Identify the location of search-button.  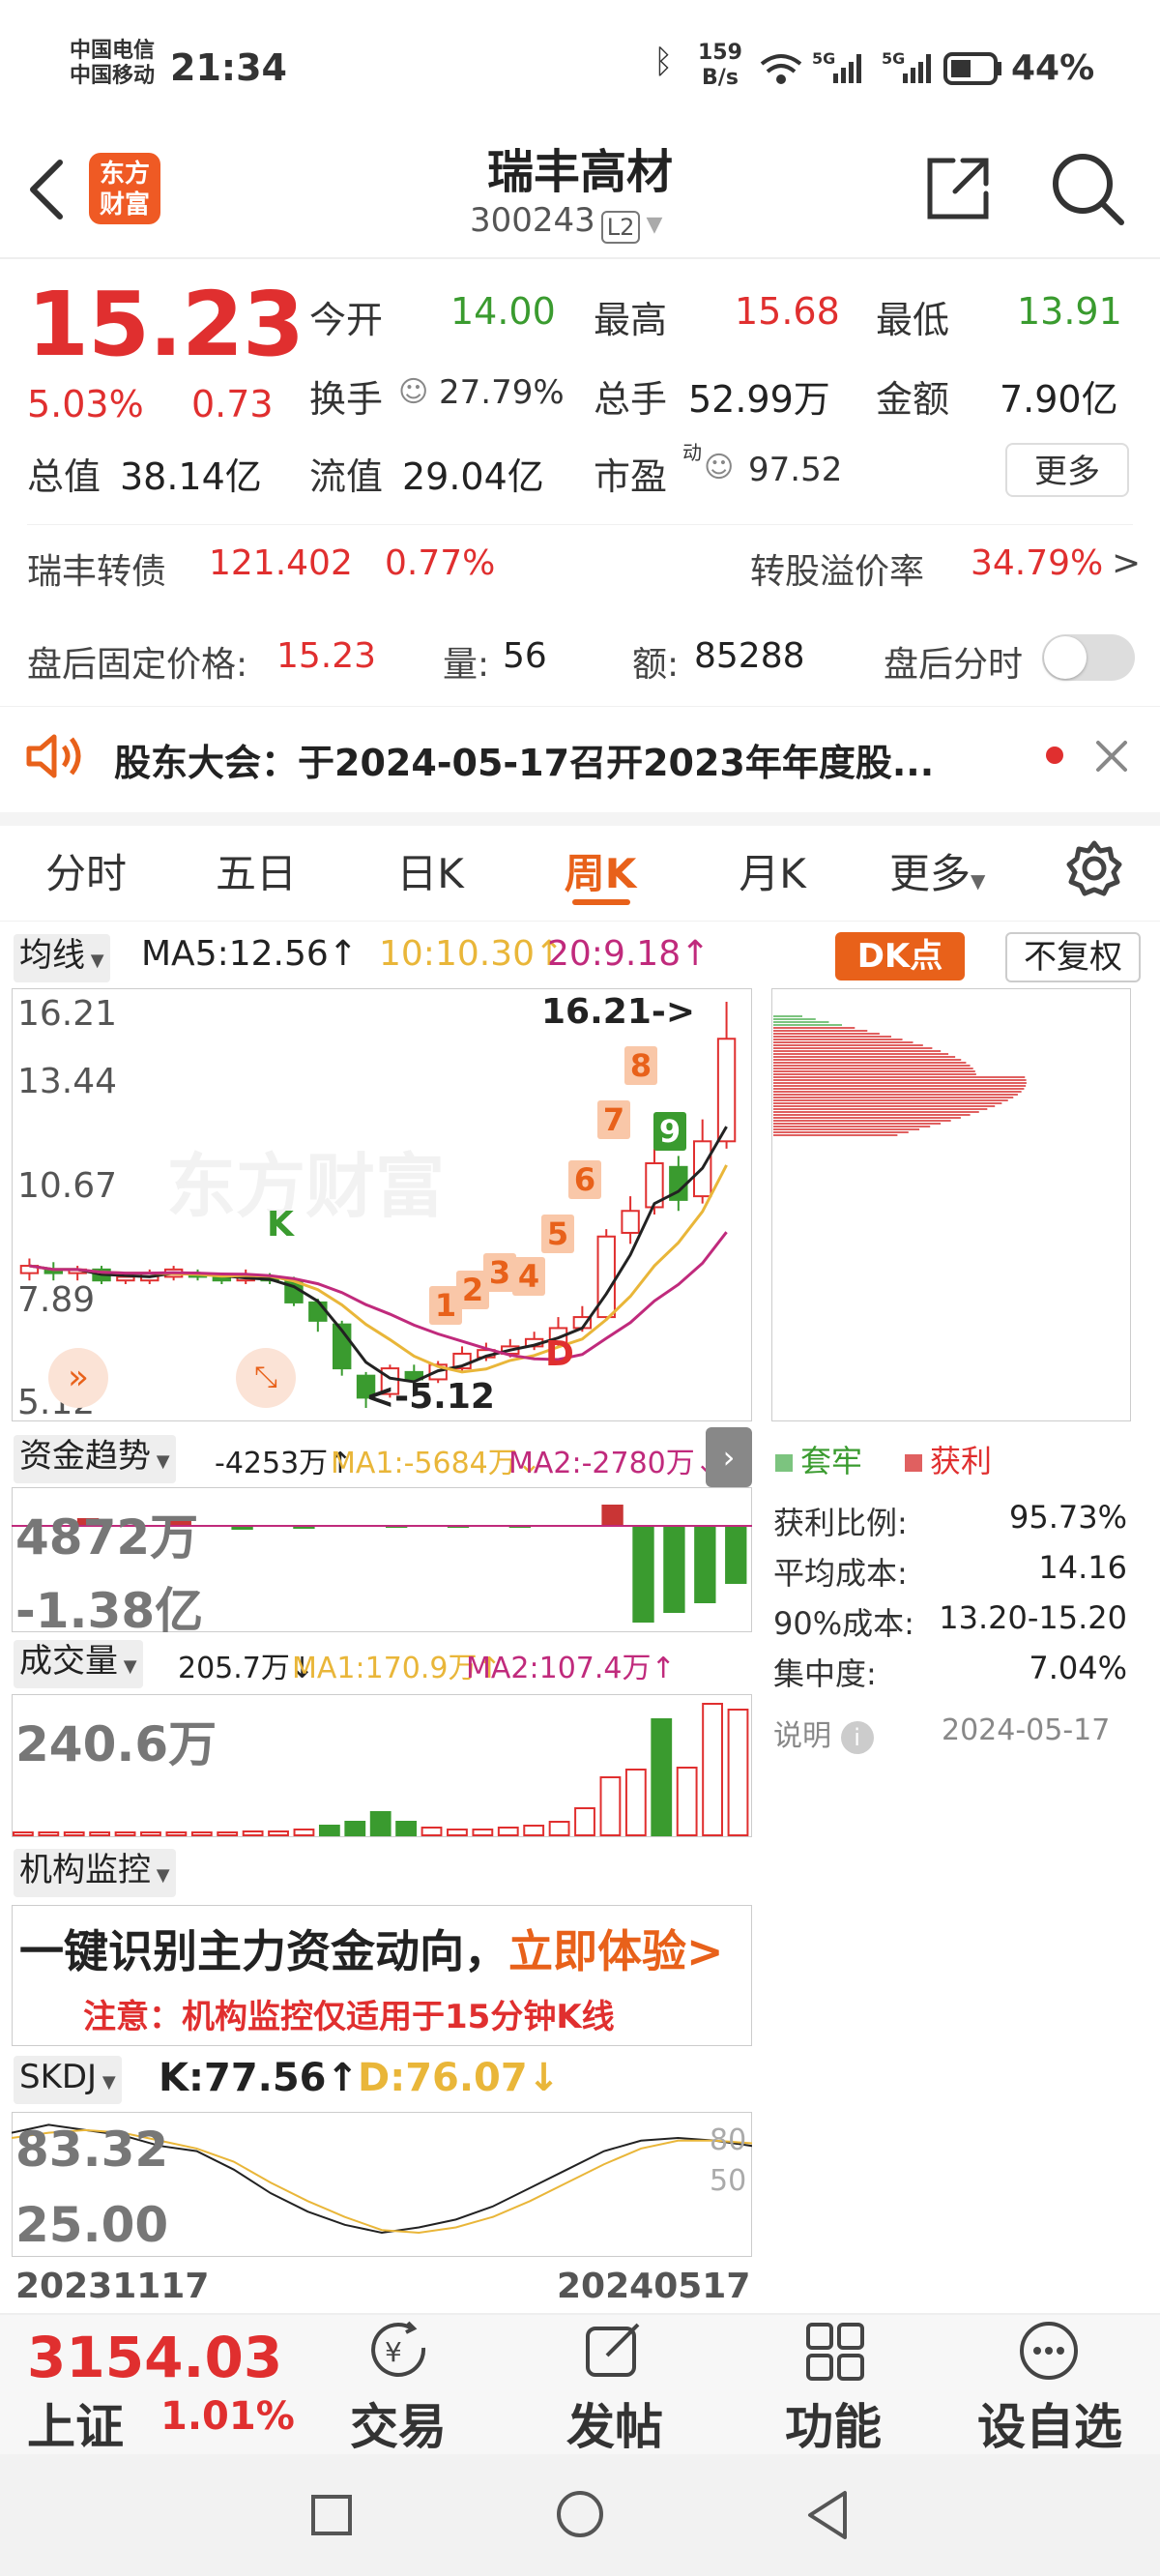
(1088, 189).